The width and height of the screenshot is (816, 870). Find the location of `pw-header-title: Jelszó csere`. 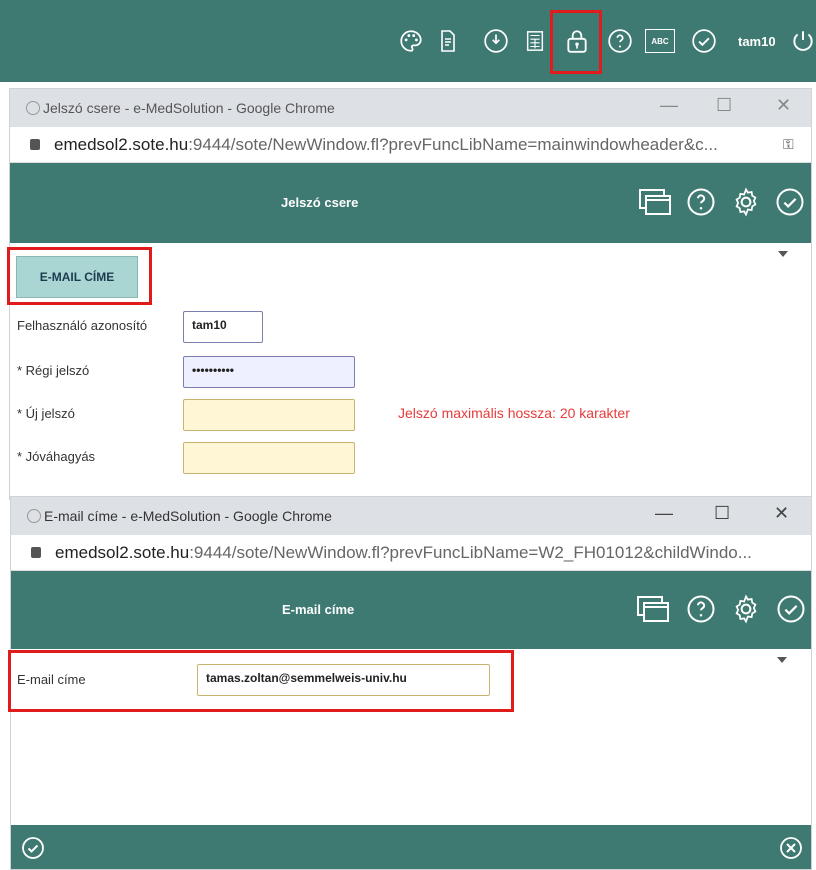

pw-header-title: Jelszó csere is located at coordinates (320, 202).